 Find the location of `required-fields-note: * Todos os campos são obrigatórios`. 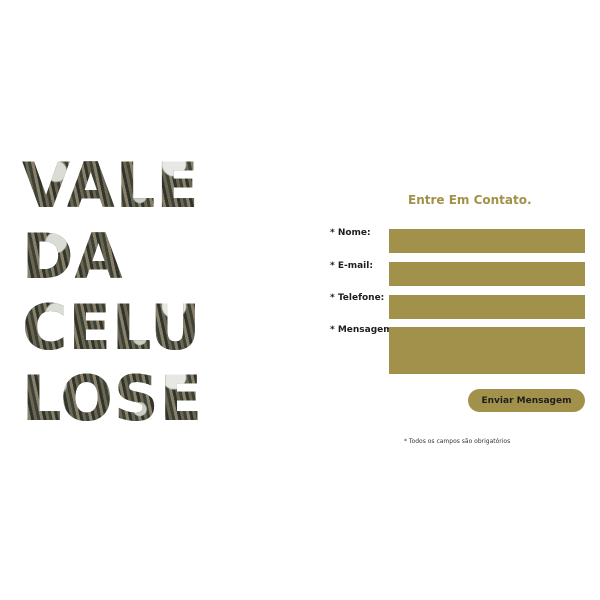

required-fields-note: * Todos os campos são obrigatórios is located at coordinates (457, 441).